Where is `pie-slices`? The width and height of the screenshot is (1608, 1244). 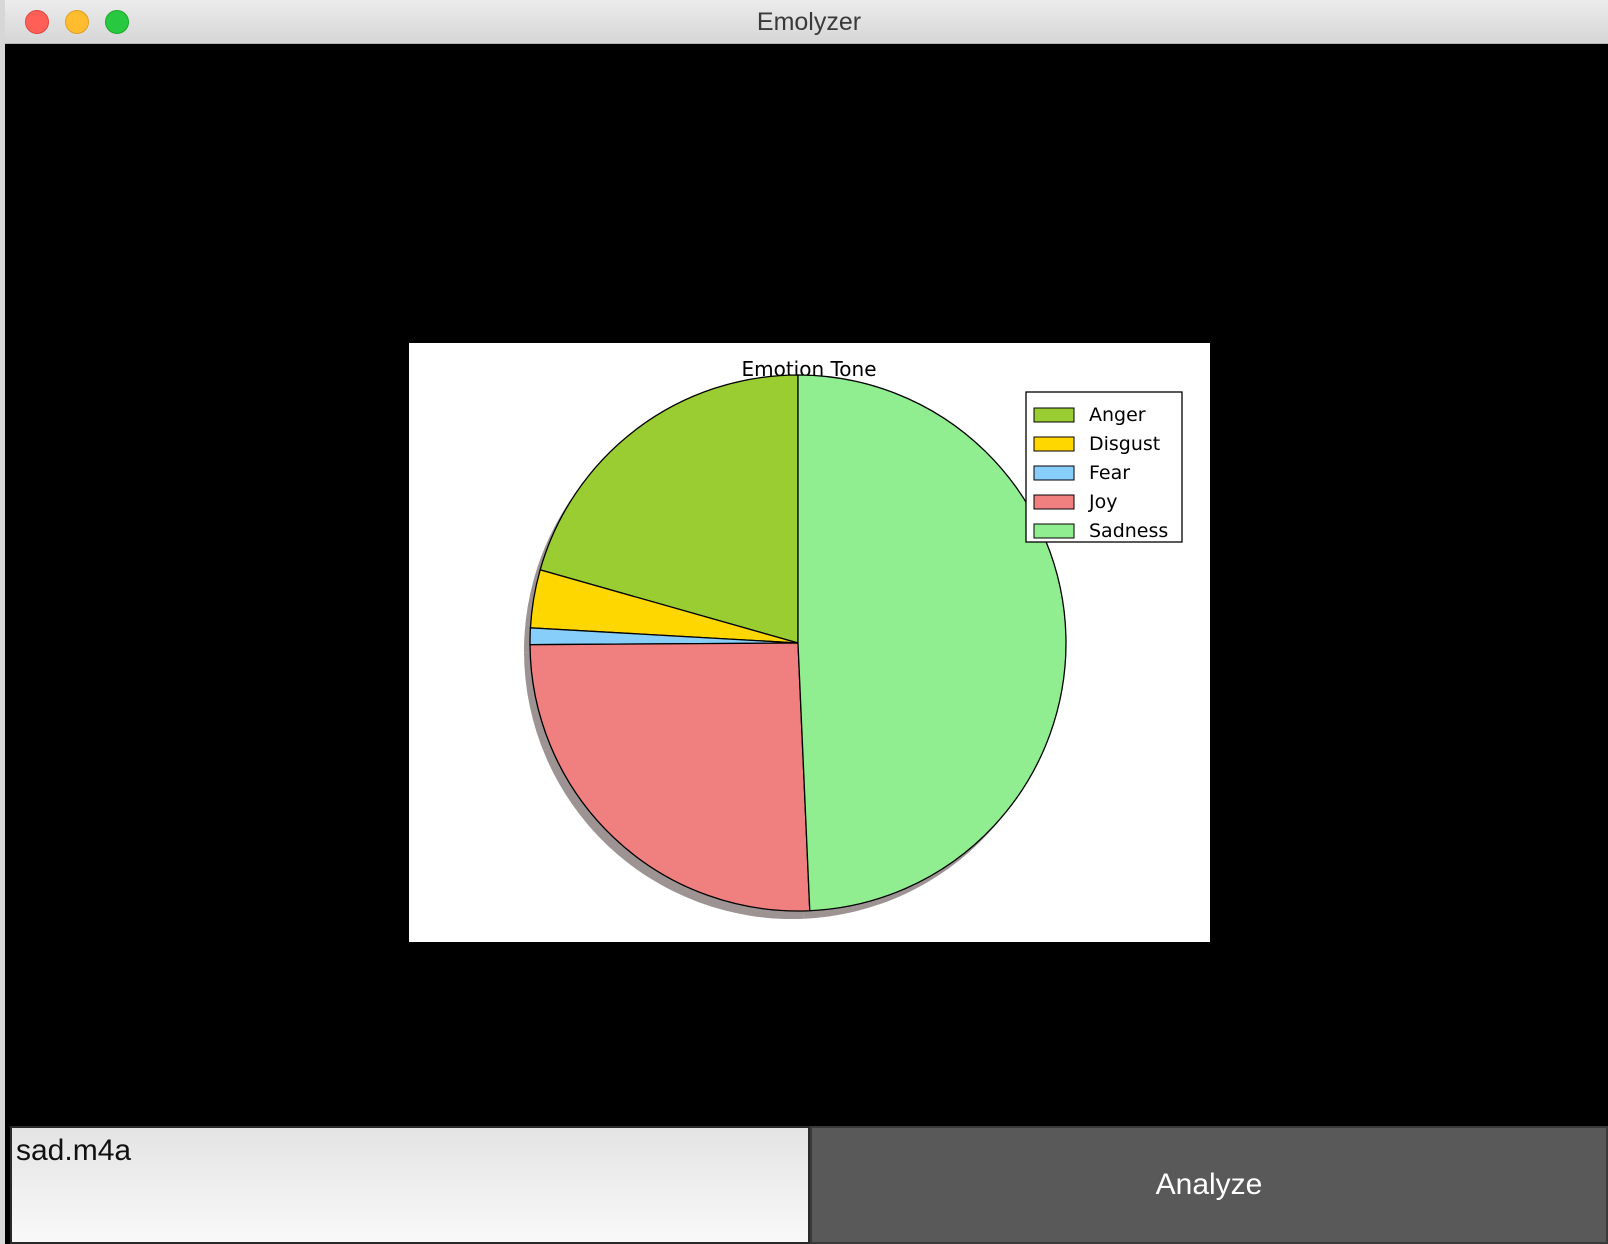
pie-slices is located at coordinates (798, 643).